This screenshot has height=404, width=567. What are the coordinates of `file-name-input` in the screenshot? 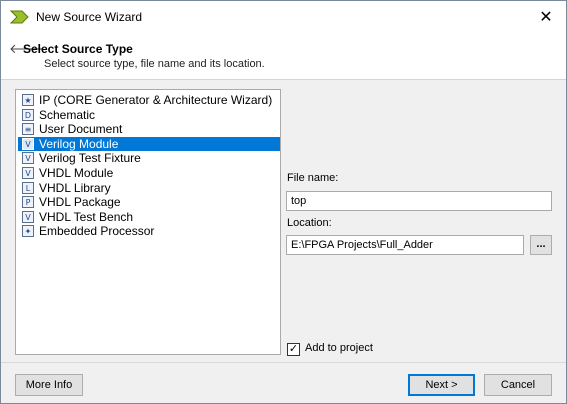 It's located at (419, 201).